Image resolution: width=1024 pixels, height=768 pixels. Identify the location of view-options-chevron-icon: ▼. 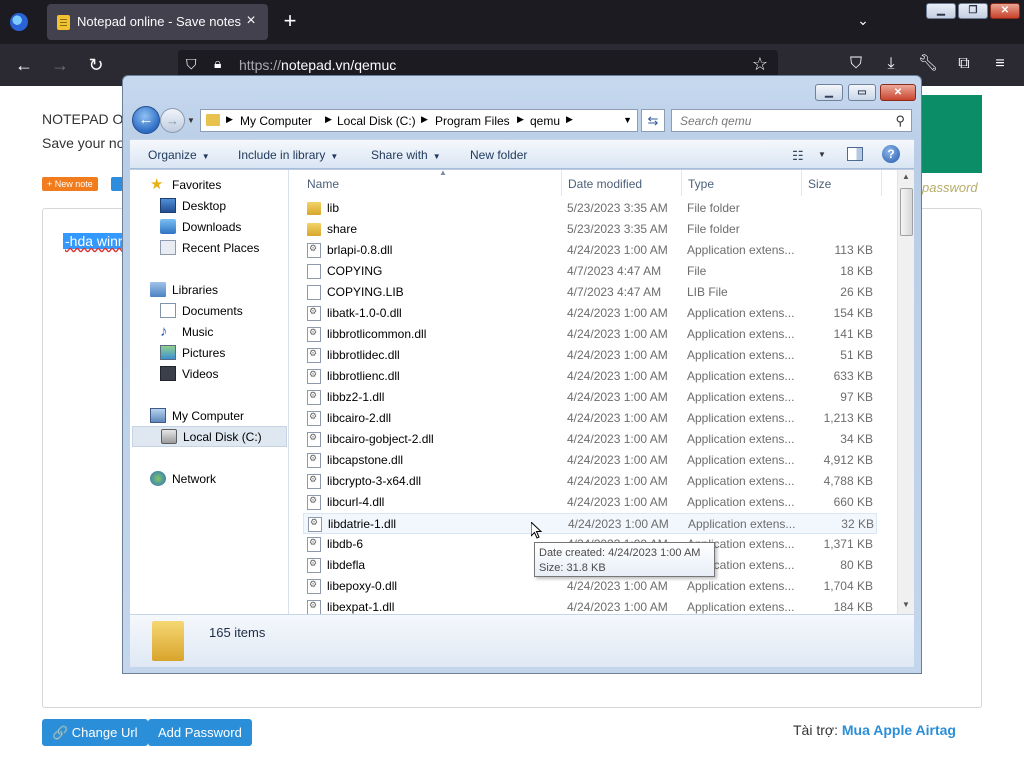
(822, 154).